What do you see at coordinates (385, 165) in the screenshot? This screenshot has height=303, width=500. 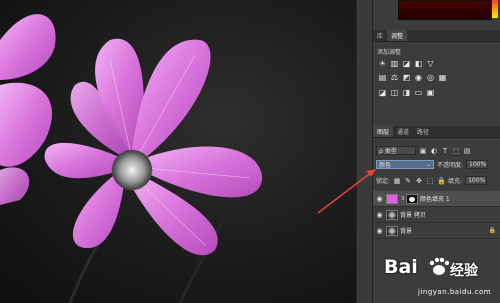 I see `blend-mode-value: 颜色` at bounding box center [385, 165].